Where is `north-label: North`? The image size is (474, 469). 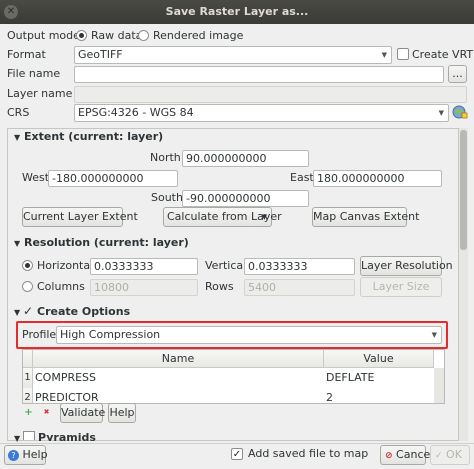 north-label: North is located at coordinates (165, 157).